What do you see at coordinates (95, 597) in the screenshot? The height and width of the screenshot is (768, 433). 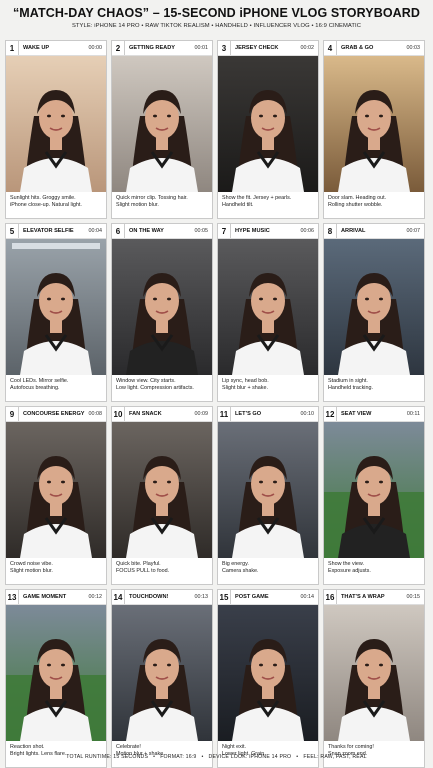 I see `panel-timecode: 00:12` at bounding box center [95, 597].